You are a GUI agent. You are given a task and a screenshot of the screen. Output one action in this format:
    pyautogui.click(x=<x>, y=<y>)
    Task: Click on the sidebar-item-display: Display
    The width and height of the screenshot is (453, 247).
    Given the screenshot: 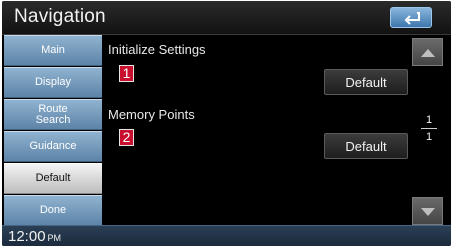 What is the action you would take?
    pyautogui.click(x=53, y=82)
    